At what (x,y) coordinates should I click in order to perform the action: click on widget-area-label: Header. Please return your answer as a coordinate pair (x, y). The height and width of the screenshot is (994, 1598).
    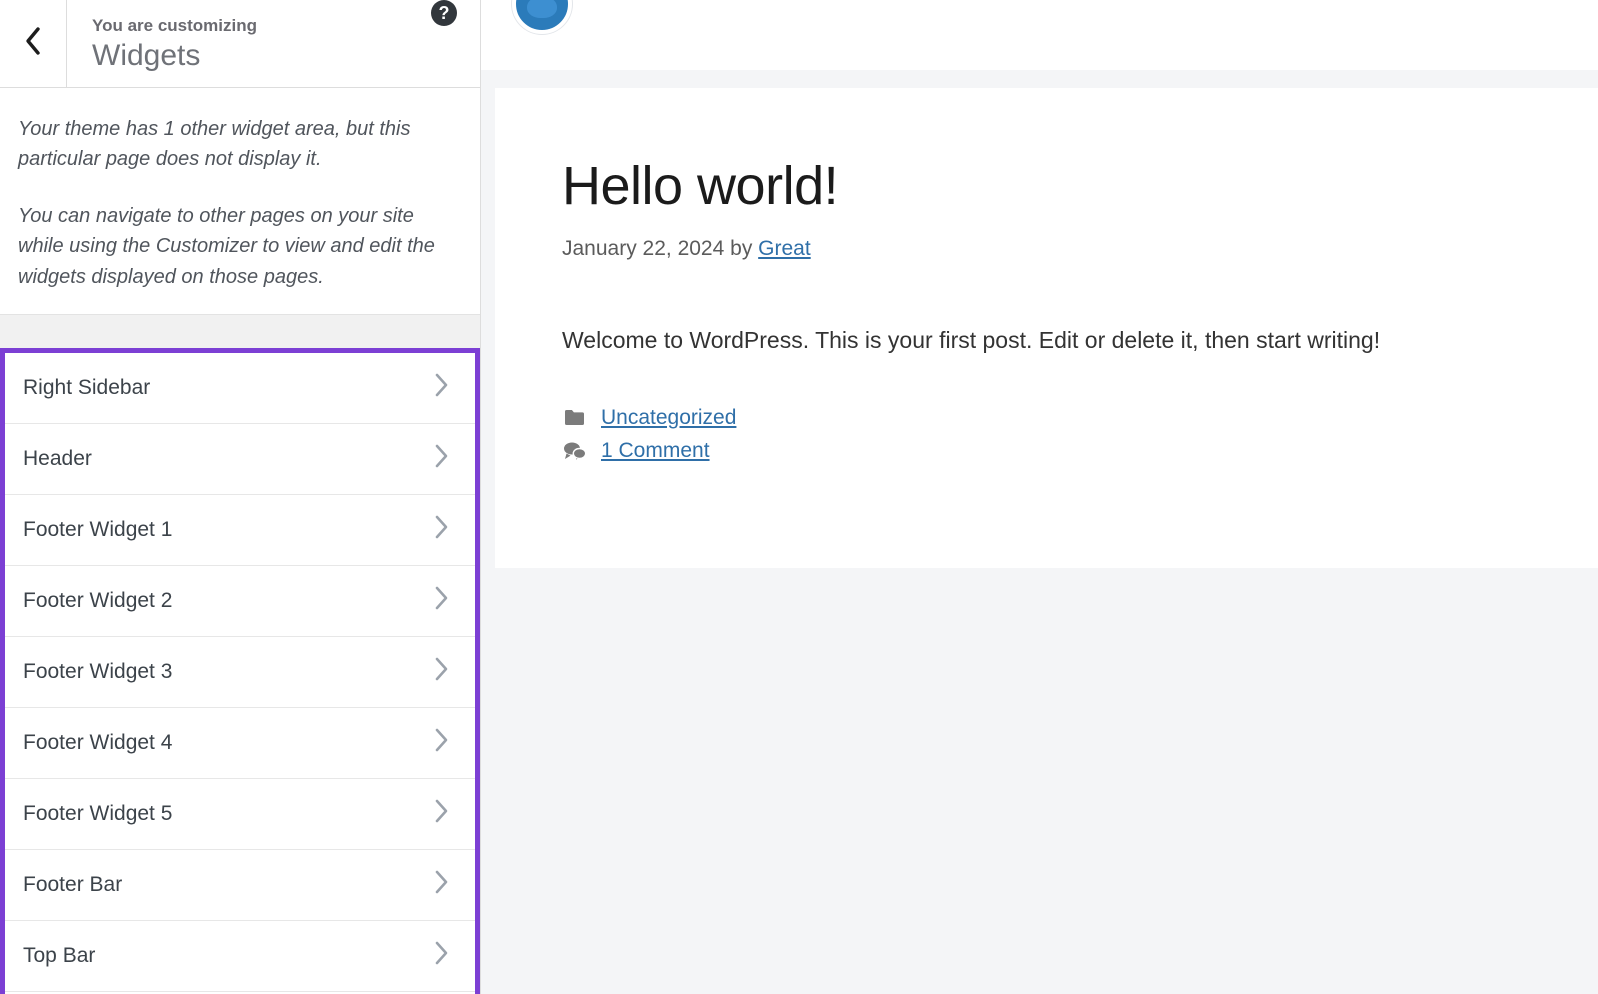
    Looking at the image, I should click on (57, 458).